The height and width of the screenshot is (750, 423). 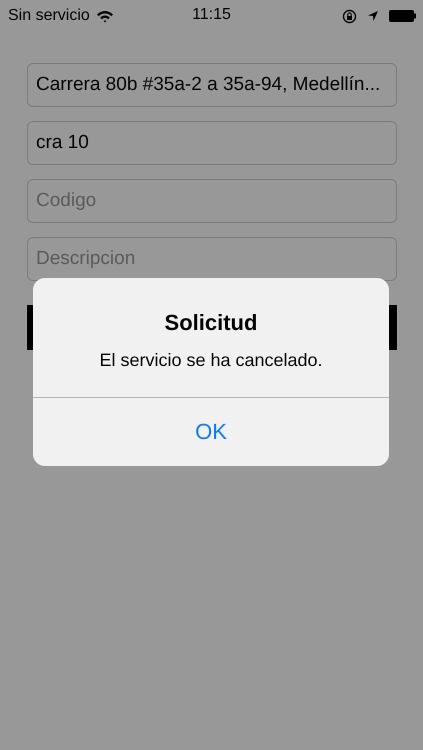 I want to click on alert-message: El servicio se ha cancelado., so click(x=211, y=360).